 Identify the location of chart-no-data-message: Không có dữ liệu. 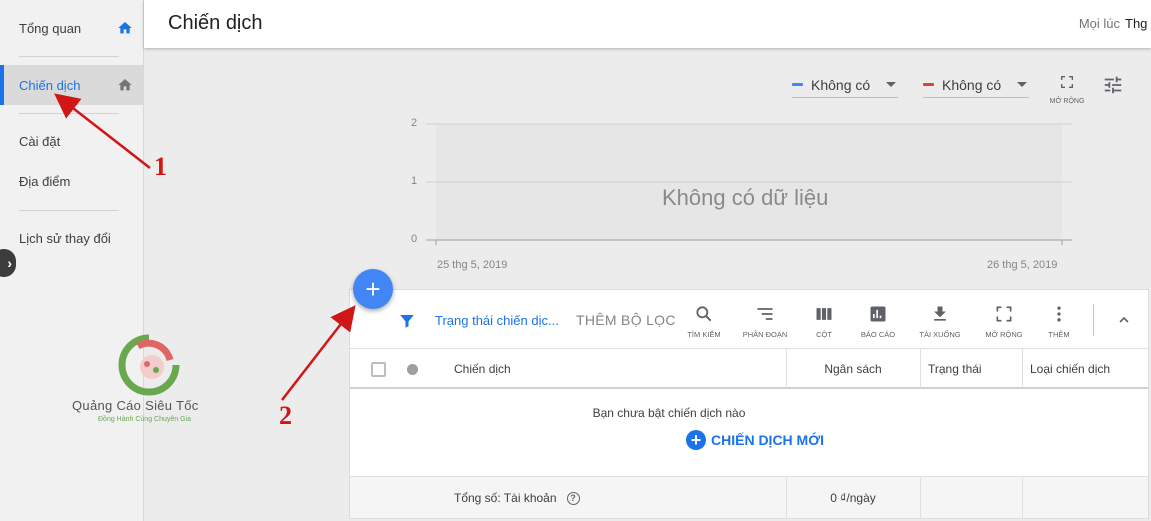
(745, 197).